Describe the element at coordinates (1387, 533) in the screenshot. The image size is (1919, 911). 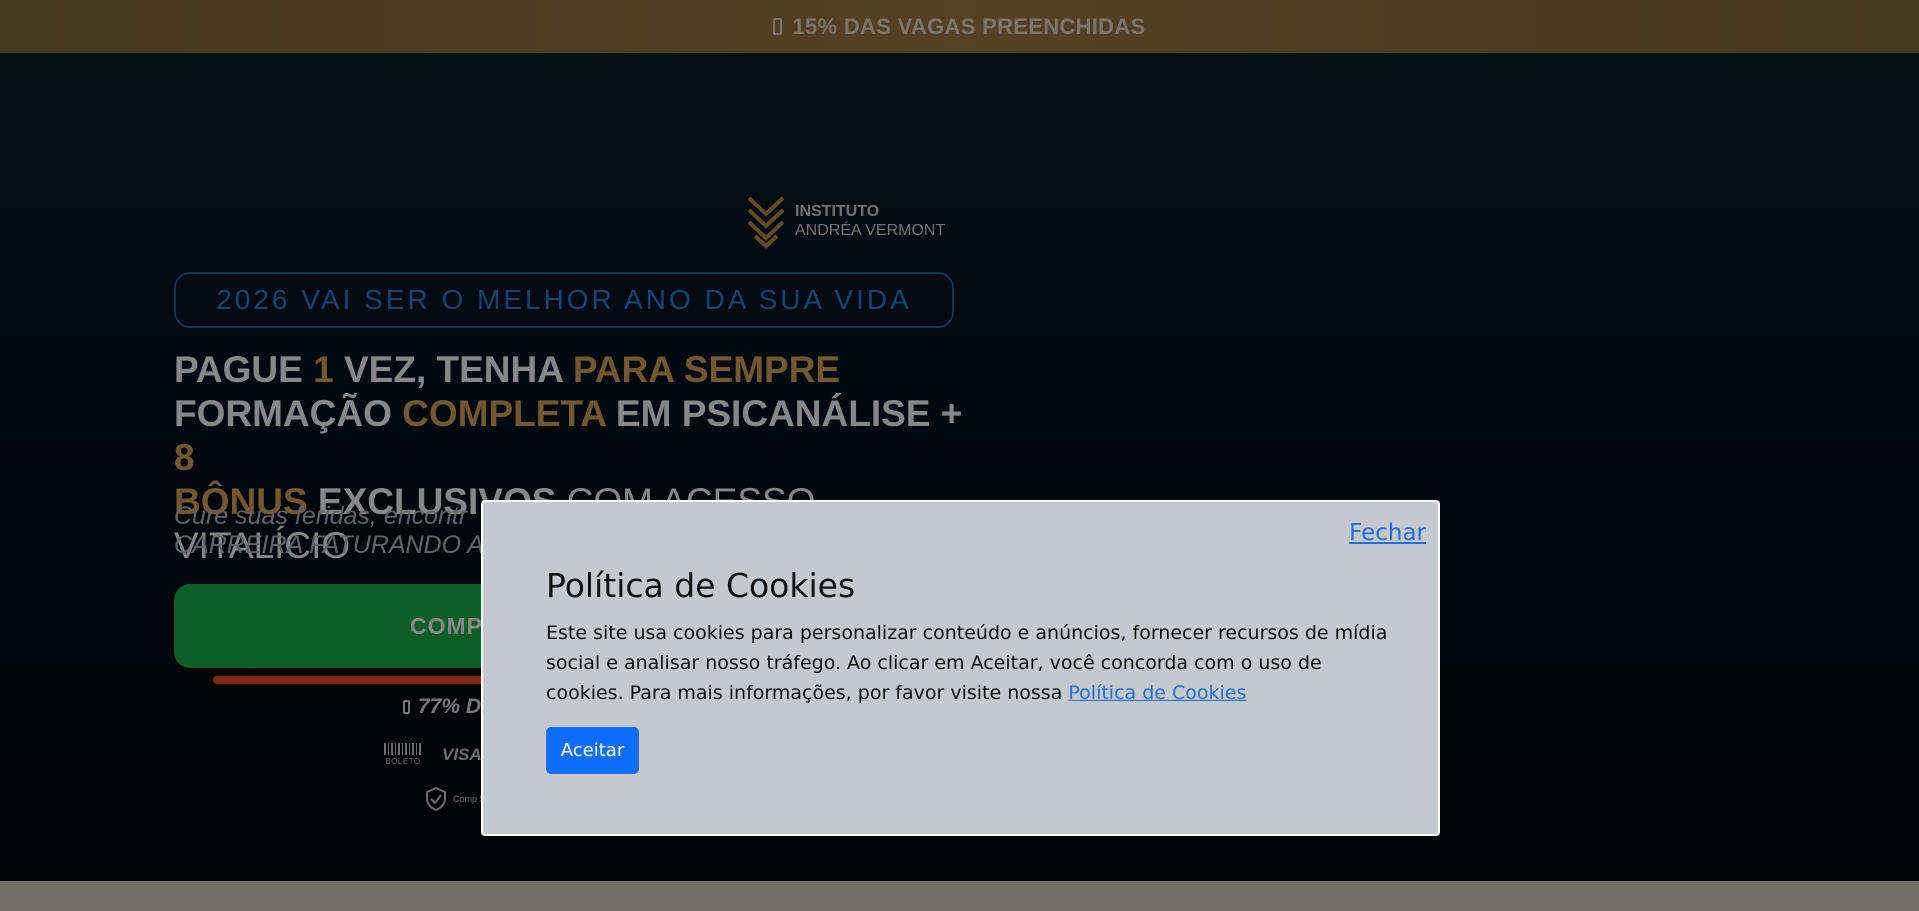
I see `close-link: Fechar` at that location.